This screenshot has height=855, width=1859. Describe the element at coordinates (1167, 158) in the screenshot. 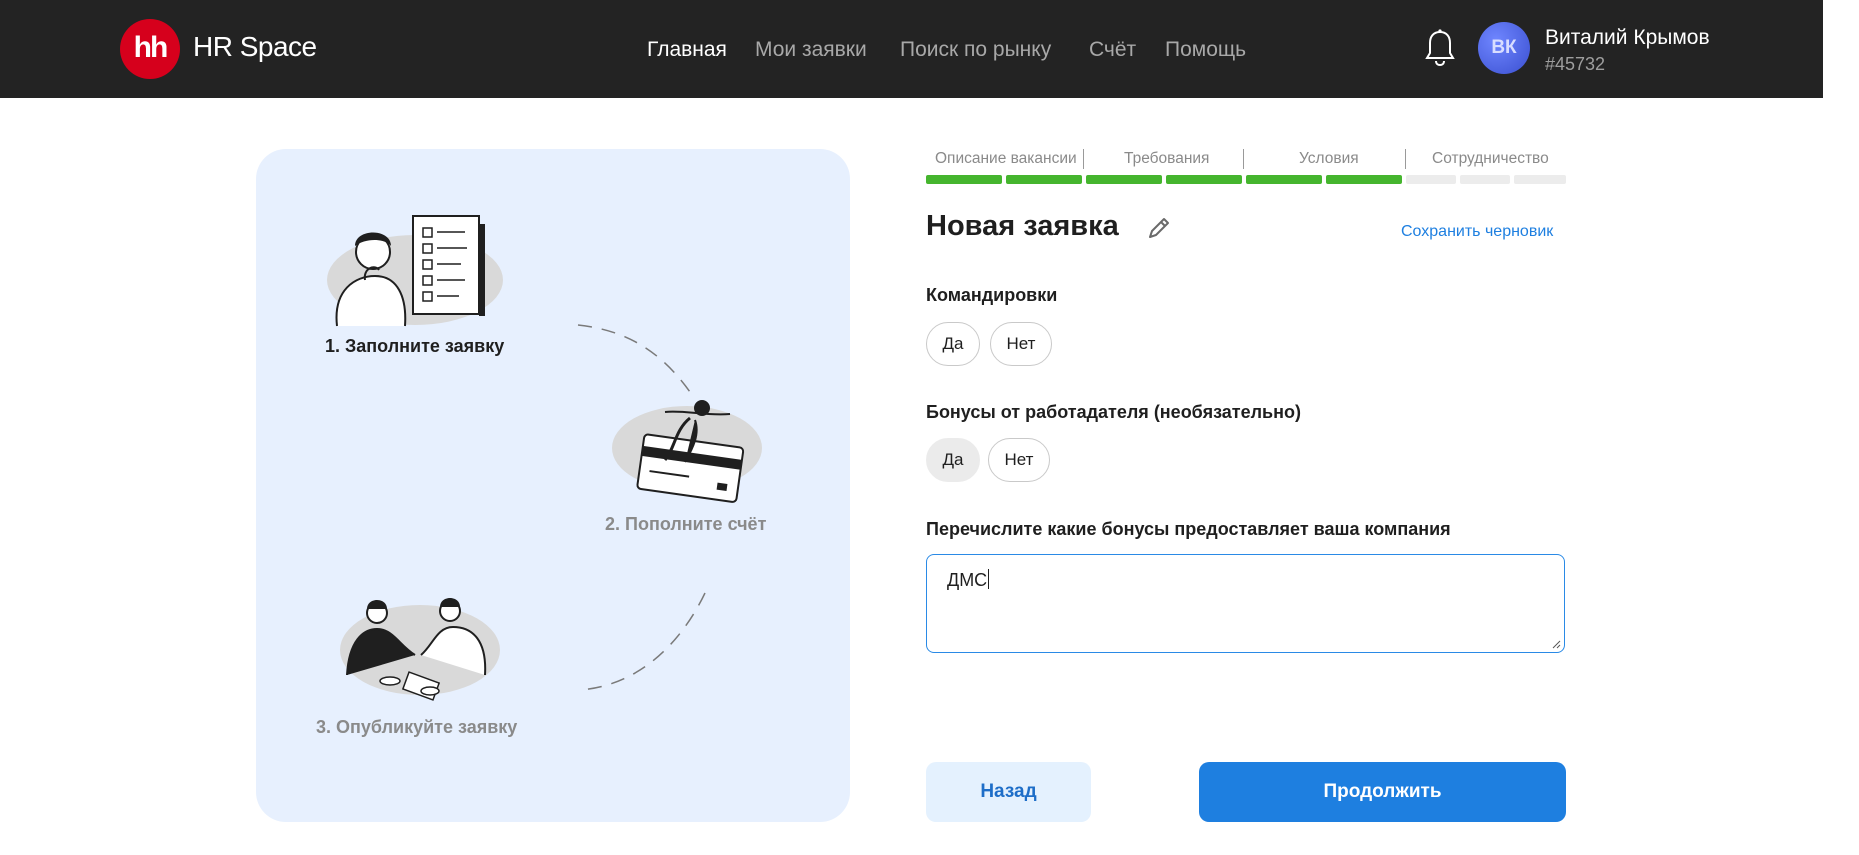

I see `progress-step-requirements: Требования` at that location.